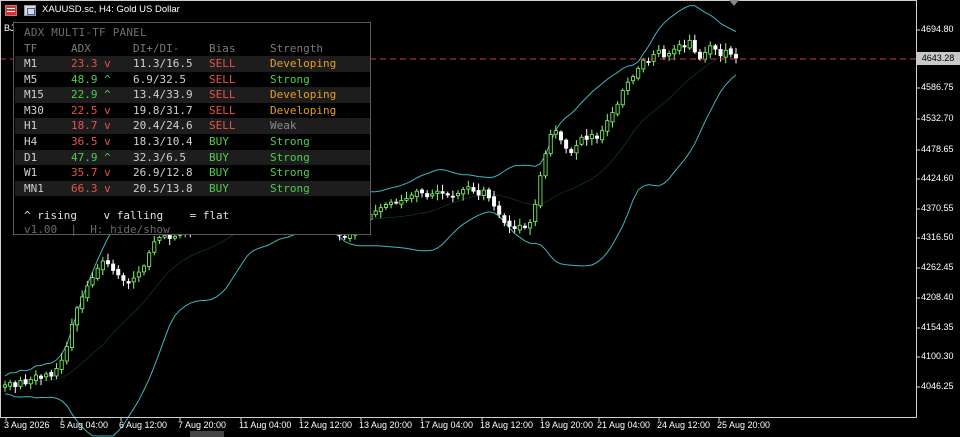 The height and width of the screenshot is (437, 960). I want to click on time-axis-label: 7 Aug 20:00, so click(202, 425).